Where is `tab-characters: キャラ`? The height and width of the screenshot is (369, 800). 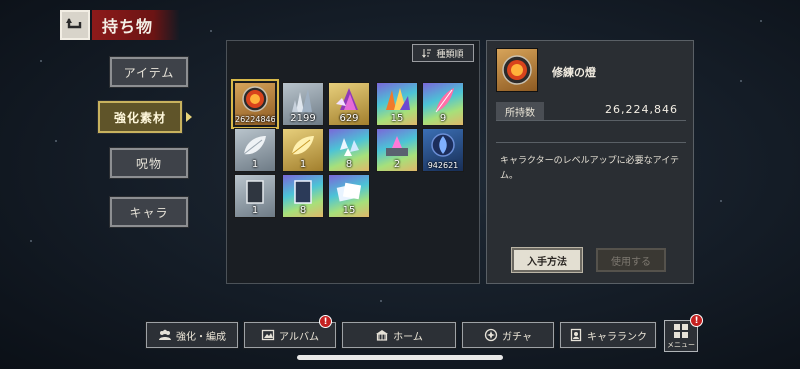 tab-characters: キャラ is located at coordinates (149, 212).